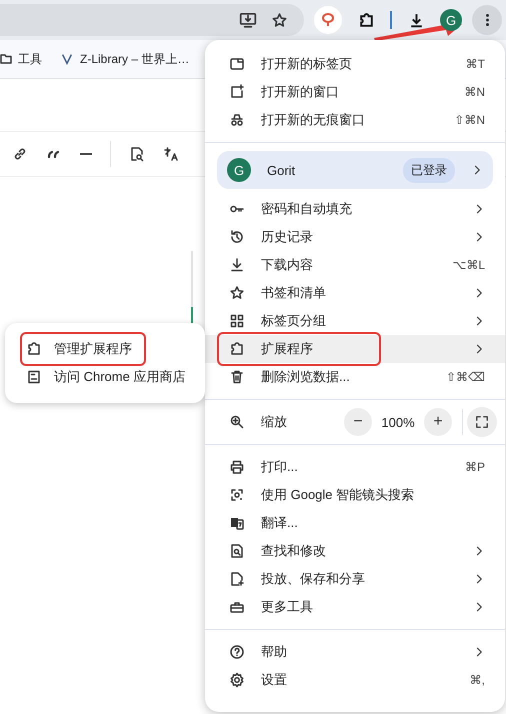 The width and height of the screenshot is (506, 714). What do you see at coordinates (429, 170) in the screenshot?
I see `signed-in-badge: 已登录` at bounding box center [429, 170].